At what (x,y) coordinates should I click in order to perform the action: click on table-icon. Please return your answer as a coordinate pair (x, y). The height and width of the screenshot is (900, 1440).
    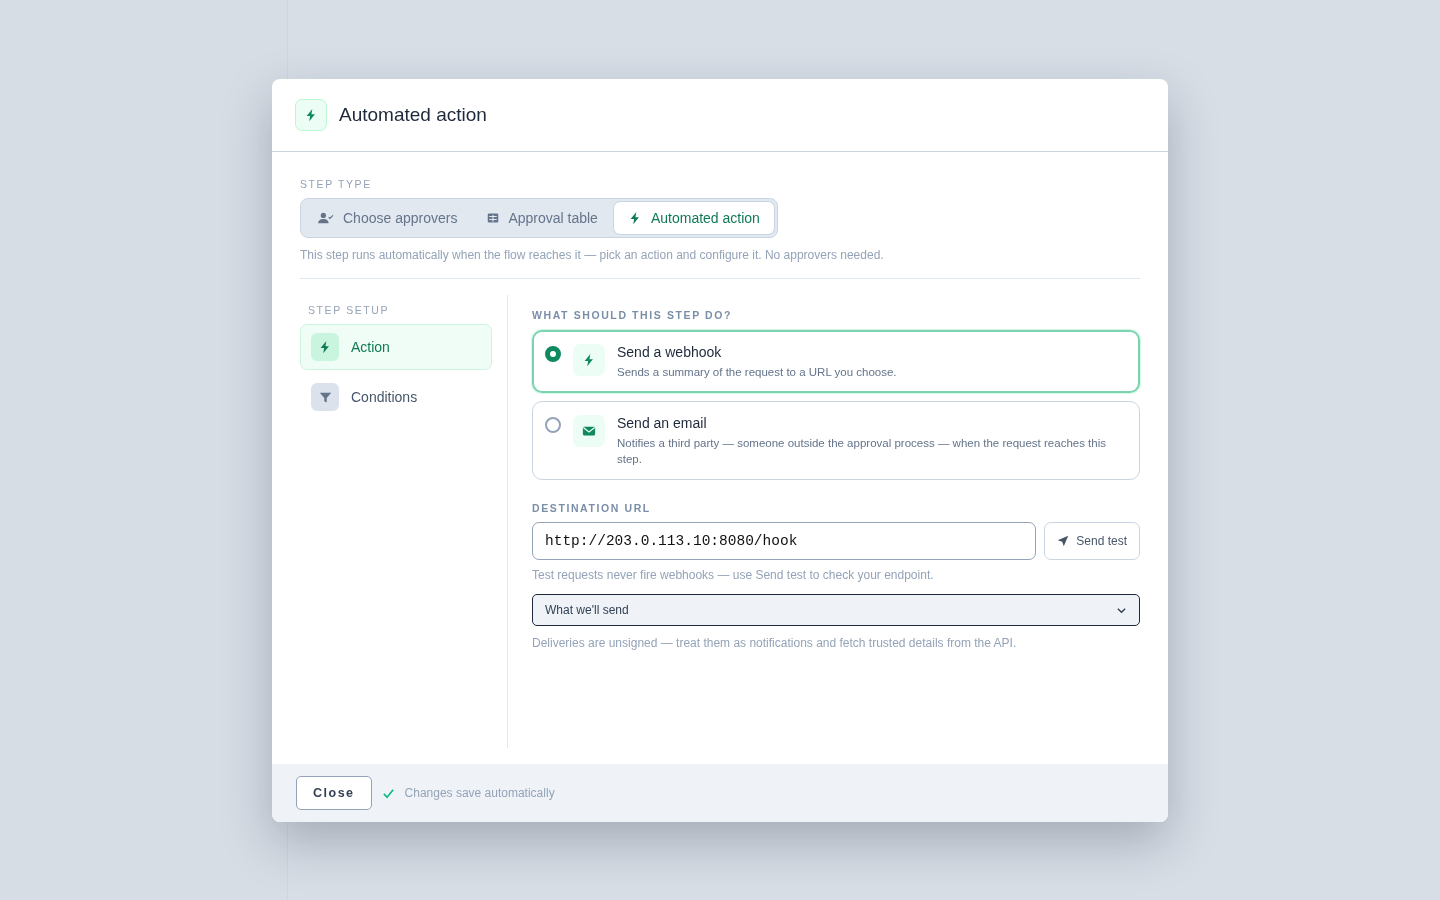
    Looking at the image, I should click on (493, 218).